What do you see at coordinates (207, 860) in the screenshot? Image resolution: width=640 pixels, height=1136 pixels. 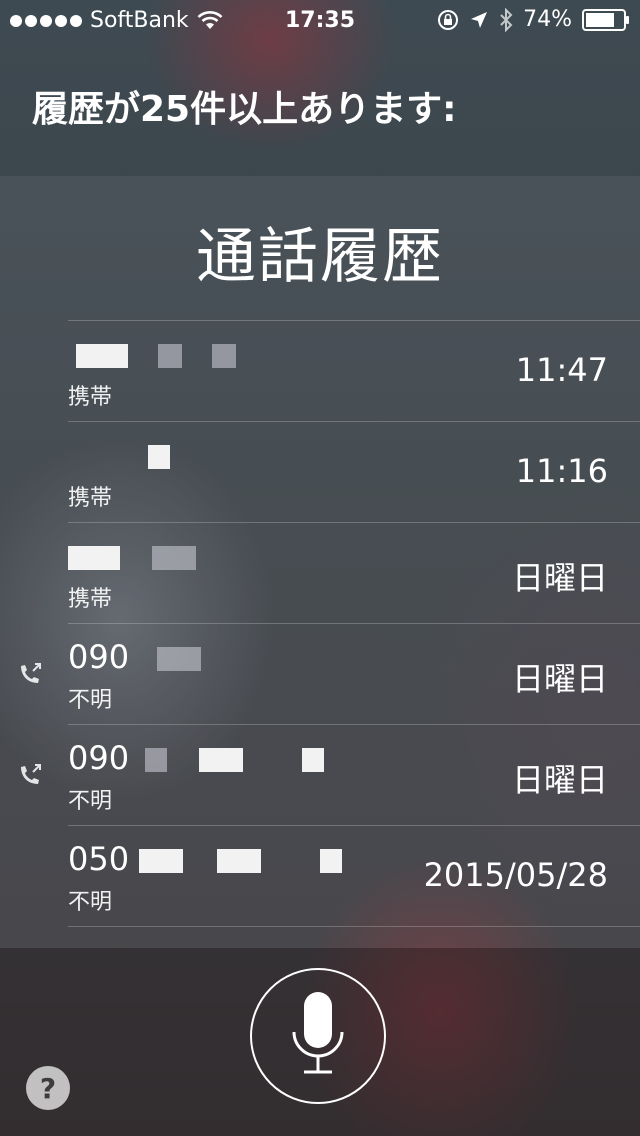 I see `contact-number: 050` at bounding box center [207, 860].